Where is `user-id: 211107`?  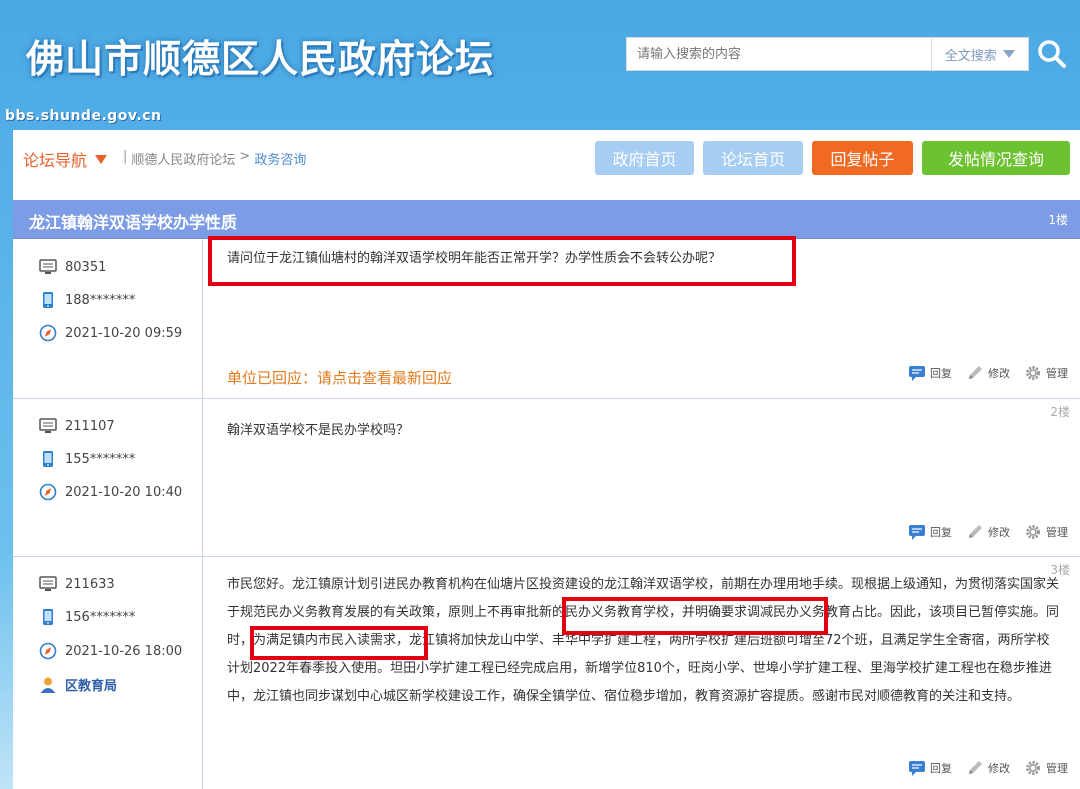 user-id: 211107 is located at coordinates (90, 426).